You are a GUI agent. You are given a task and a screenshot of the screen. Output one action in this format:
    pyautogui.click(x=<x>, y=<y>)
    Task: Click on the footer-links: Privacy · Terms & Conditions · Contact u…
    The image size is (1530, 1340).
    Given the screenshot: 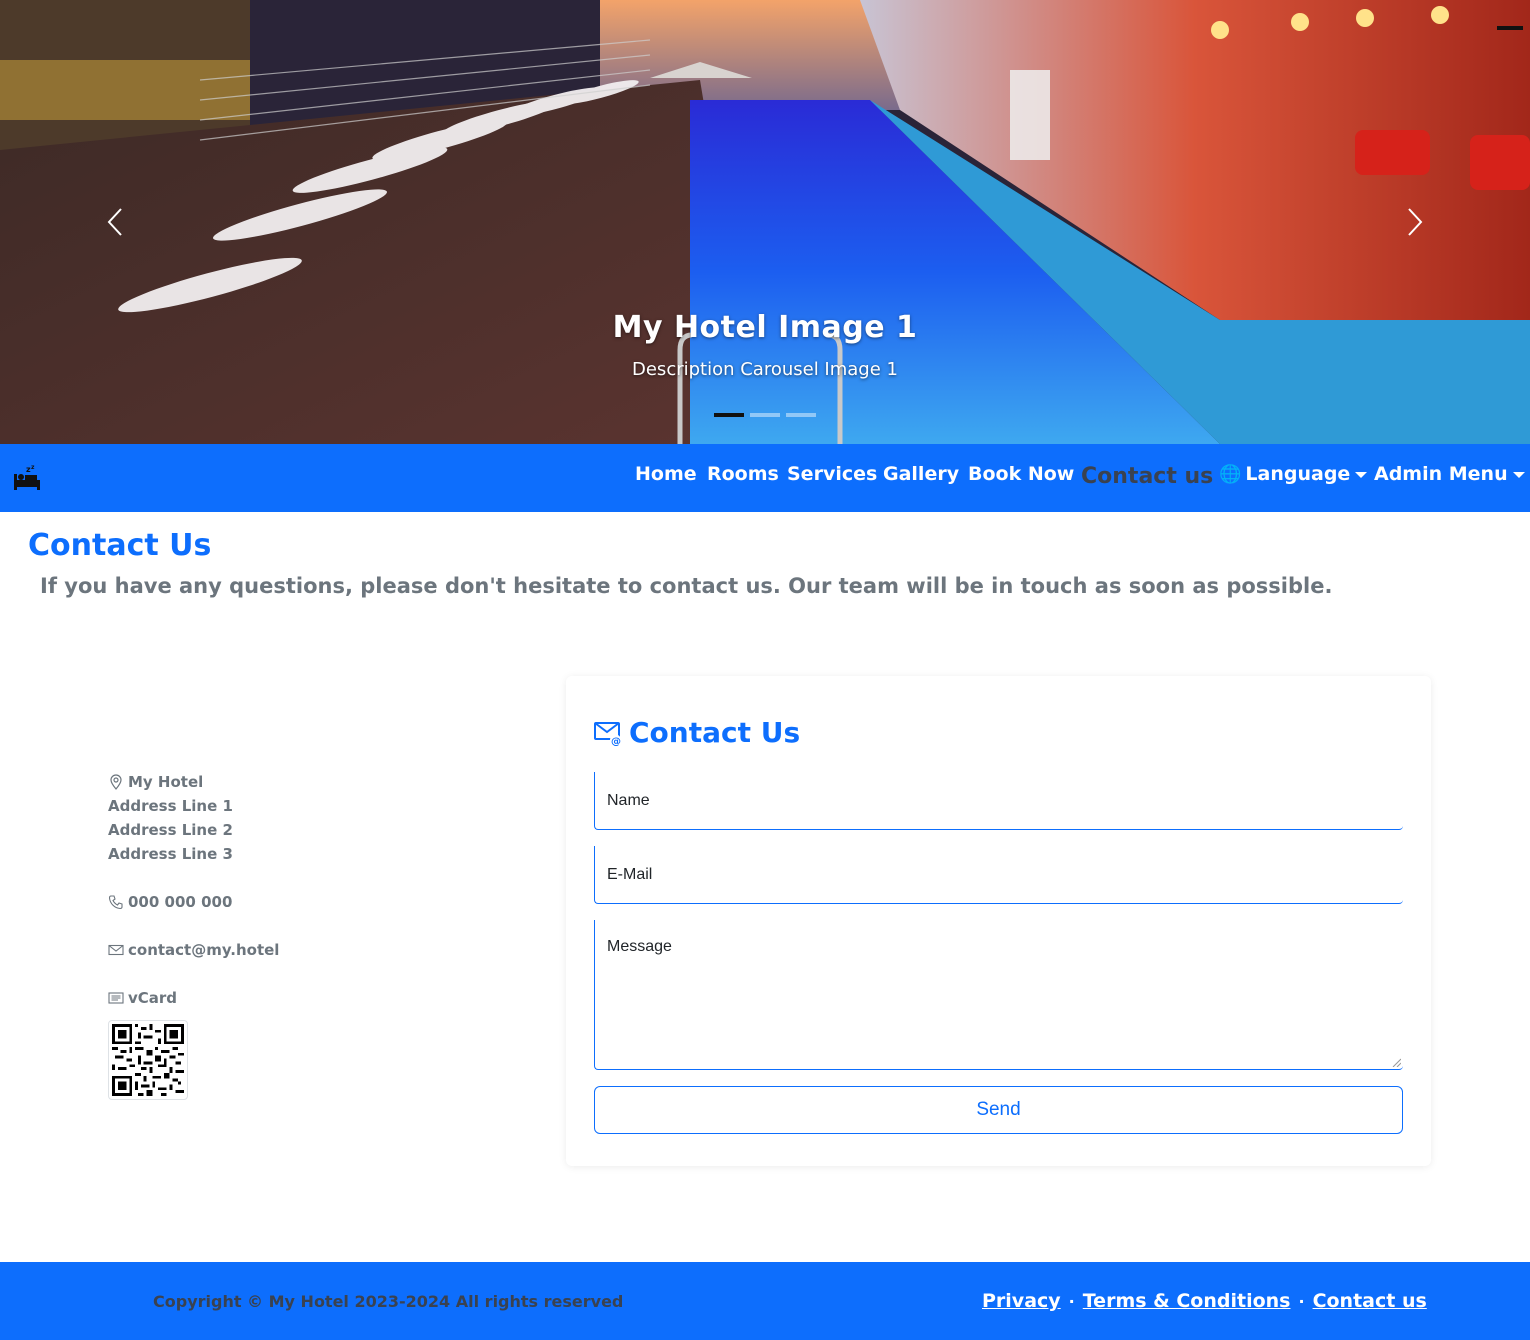 What is the action you would take?
    pyautogui.click(x=1204, y=1301)
    